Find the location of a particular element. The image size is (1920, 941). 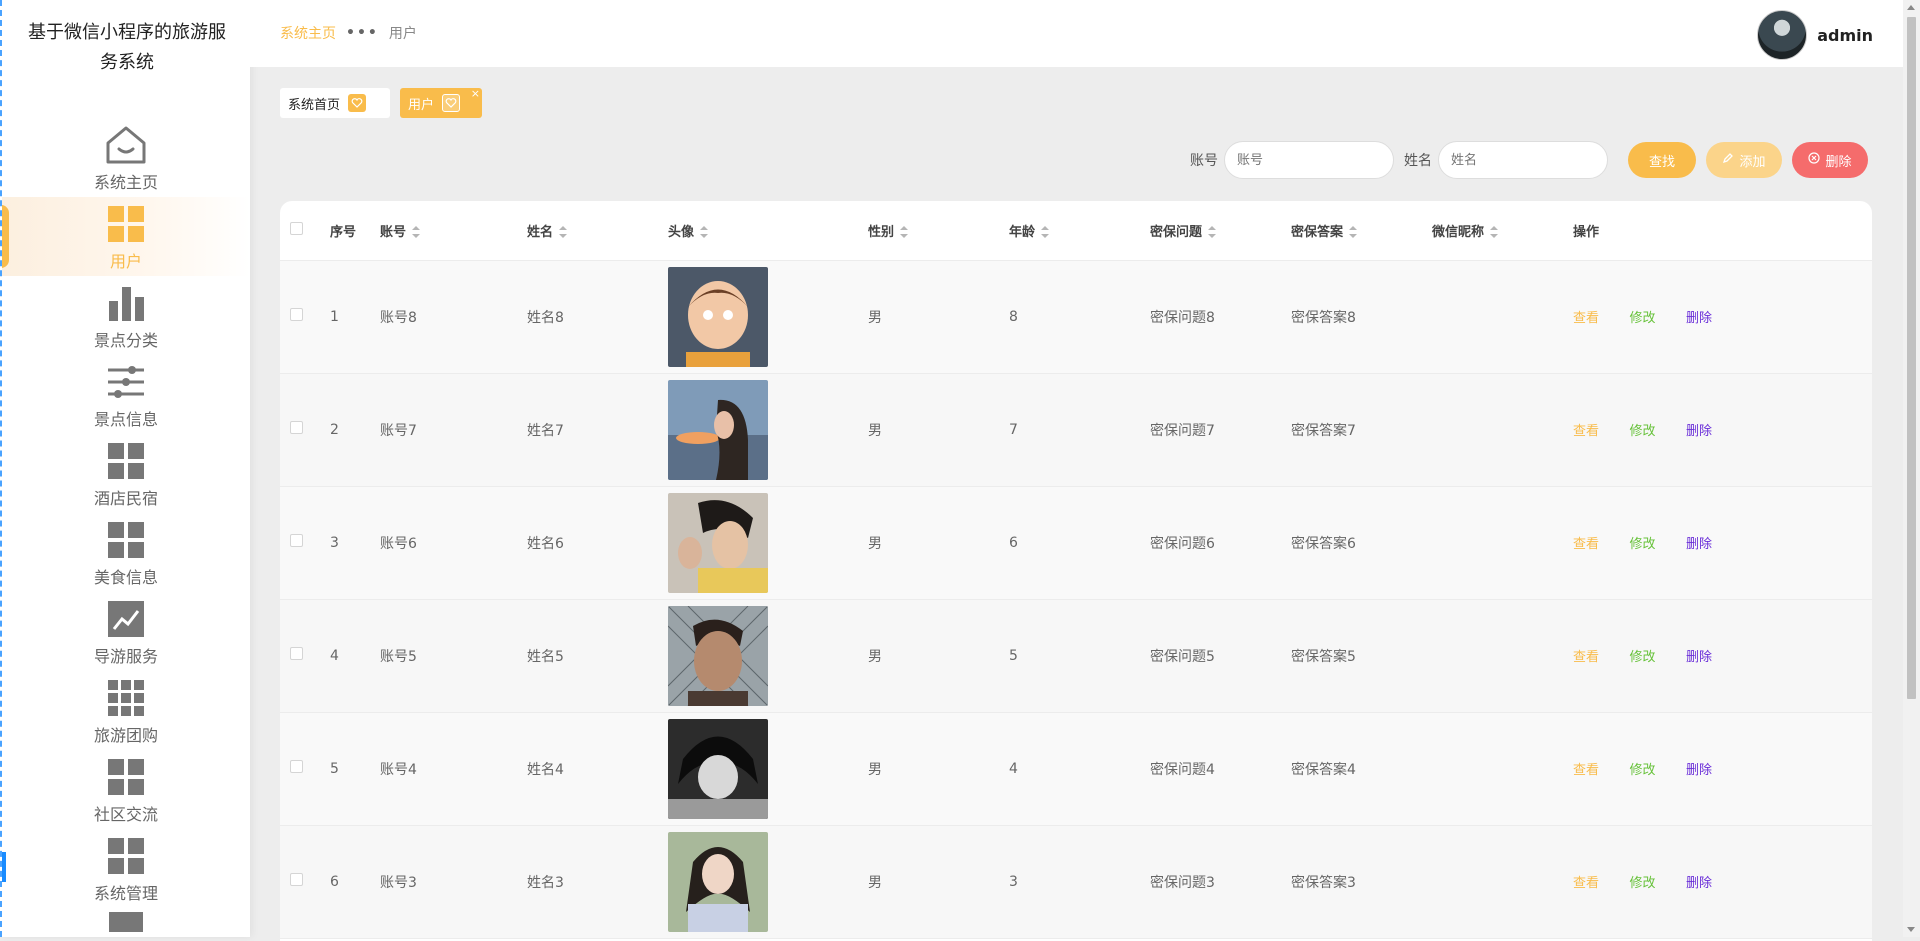

close-icon: × is located at coordinates (475, 93).